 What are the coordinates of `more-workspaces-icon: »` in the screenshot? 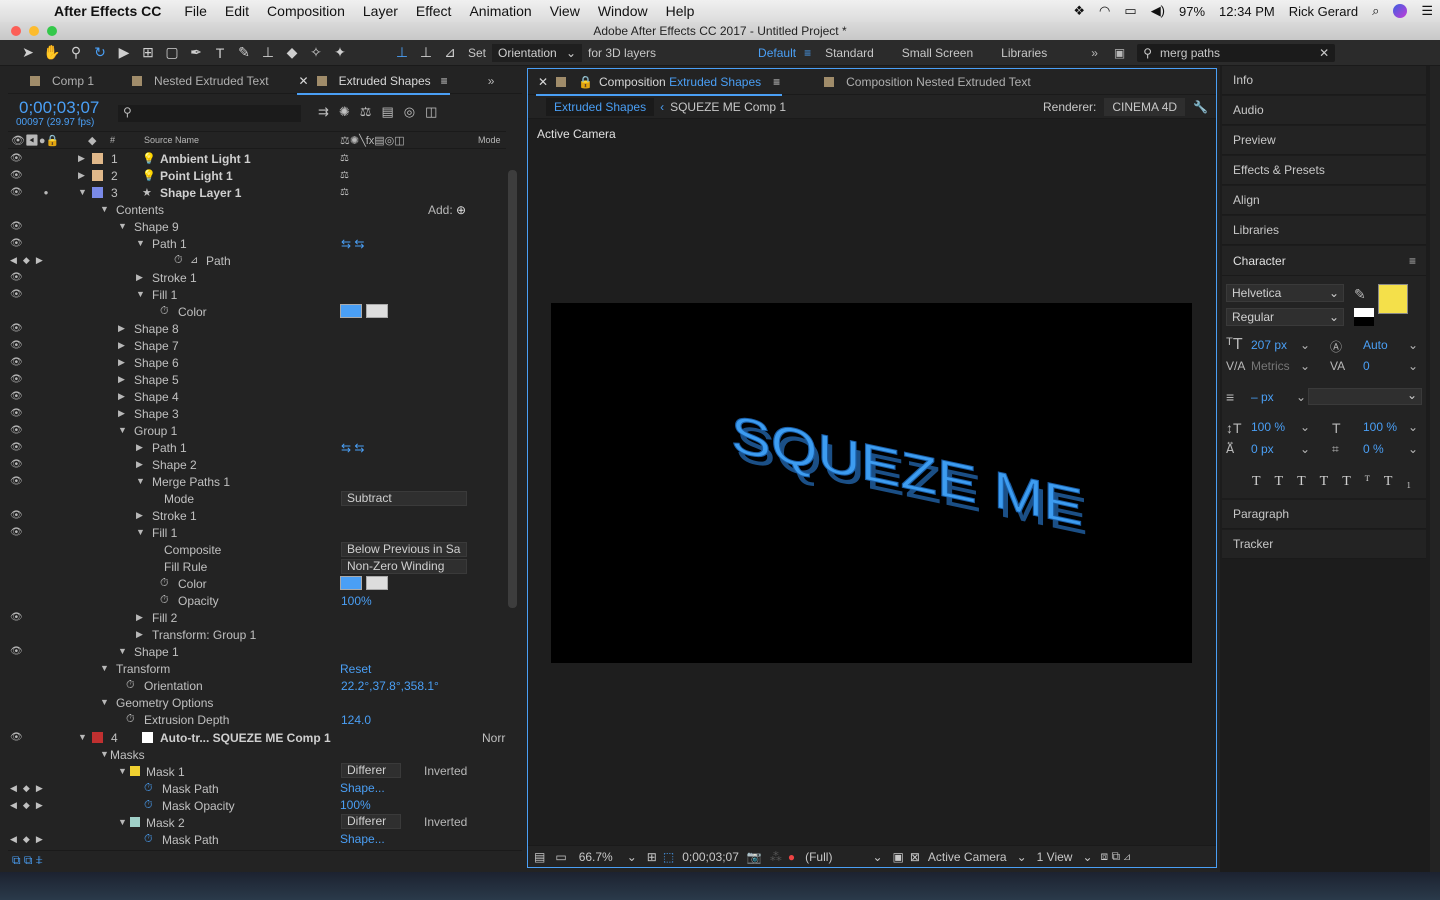 It's located at (1094, 53).